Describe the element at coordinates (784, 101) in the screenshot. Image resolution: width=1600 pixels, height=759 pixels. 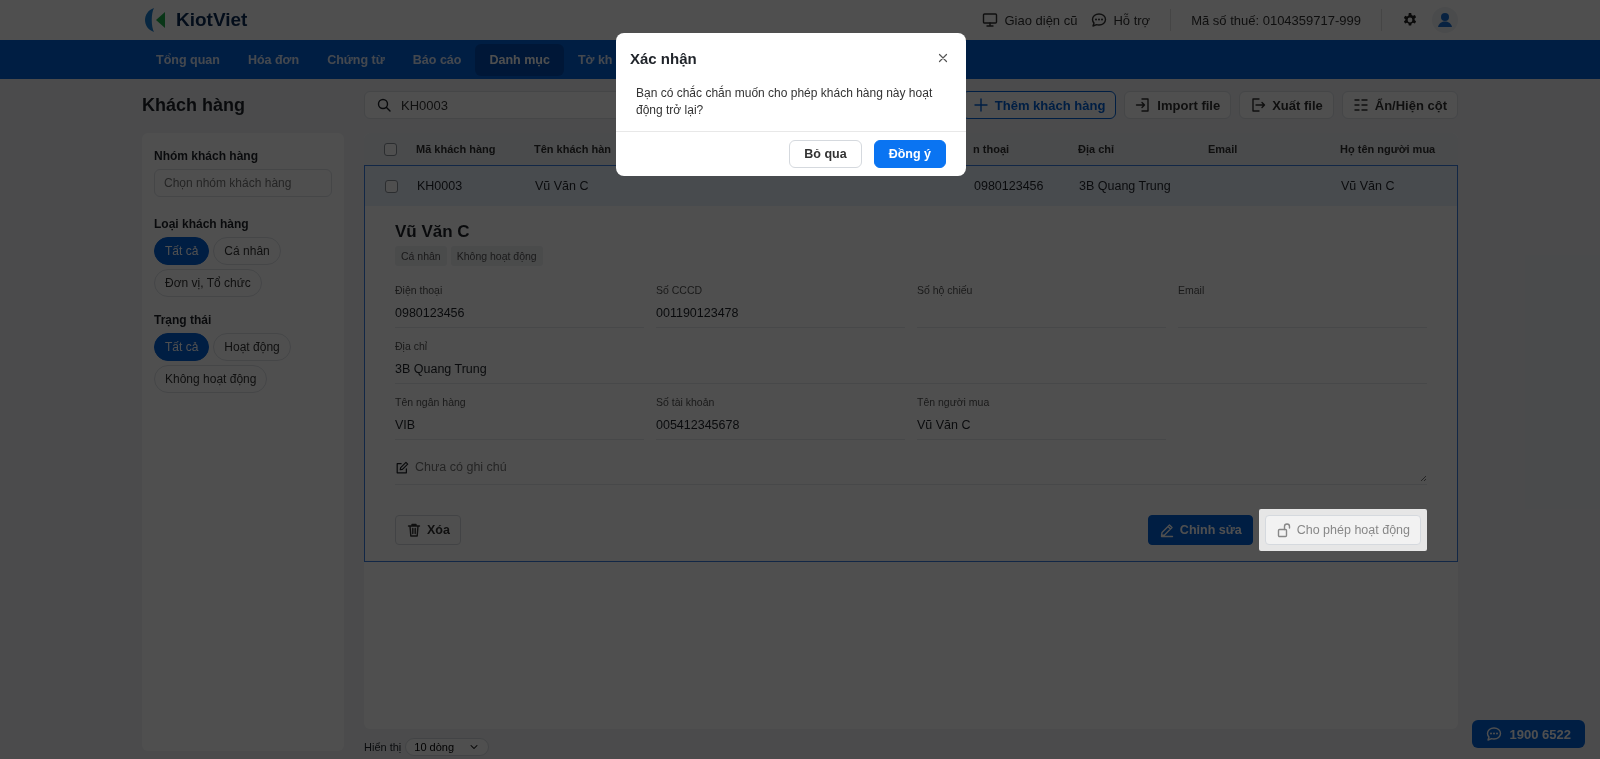
I see `dialog-message: Bạn có chắc chắn muốn cho phép khách hàng này hoạt động trở lại?` at that location.